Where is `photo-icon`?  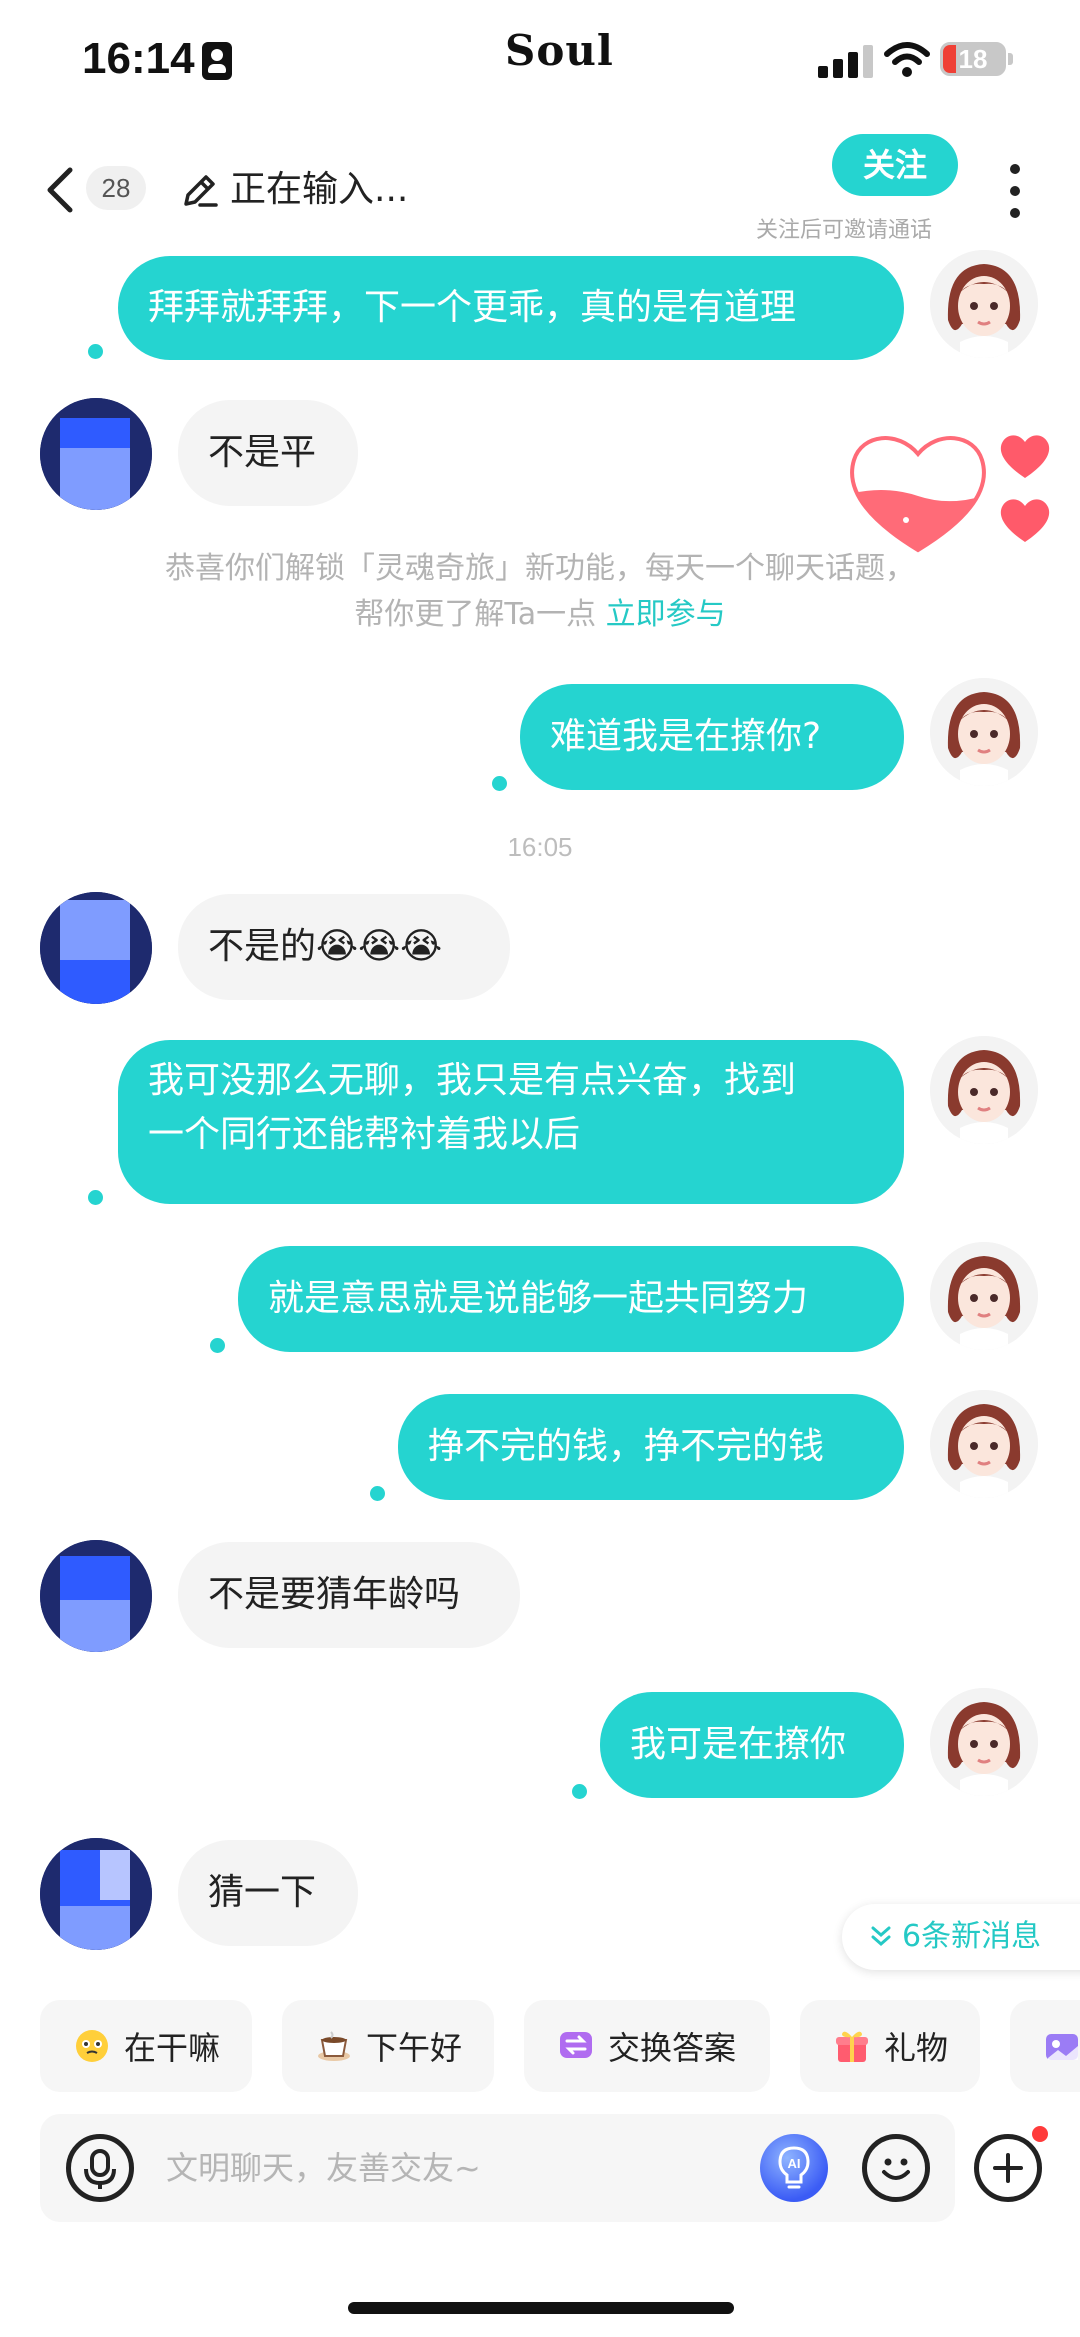 photo-icon is located at coordinates (1062, 2046).